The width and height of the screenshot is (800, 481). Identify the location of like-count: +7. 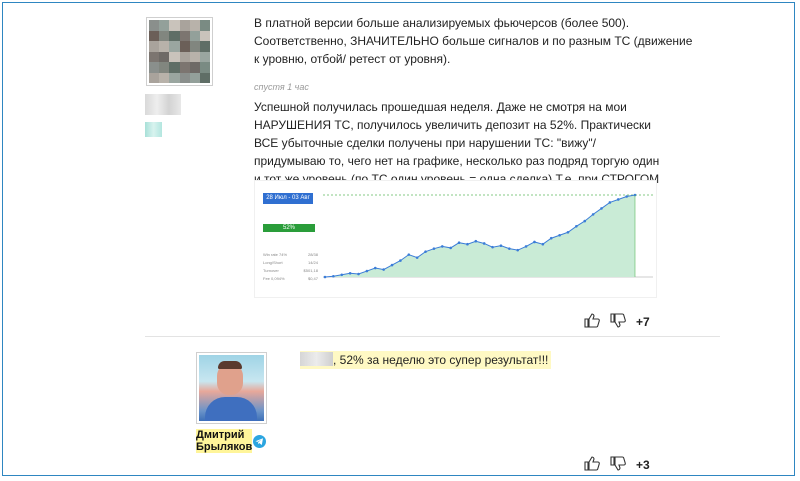
(643, 322).